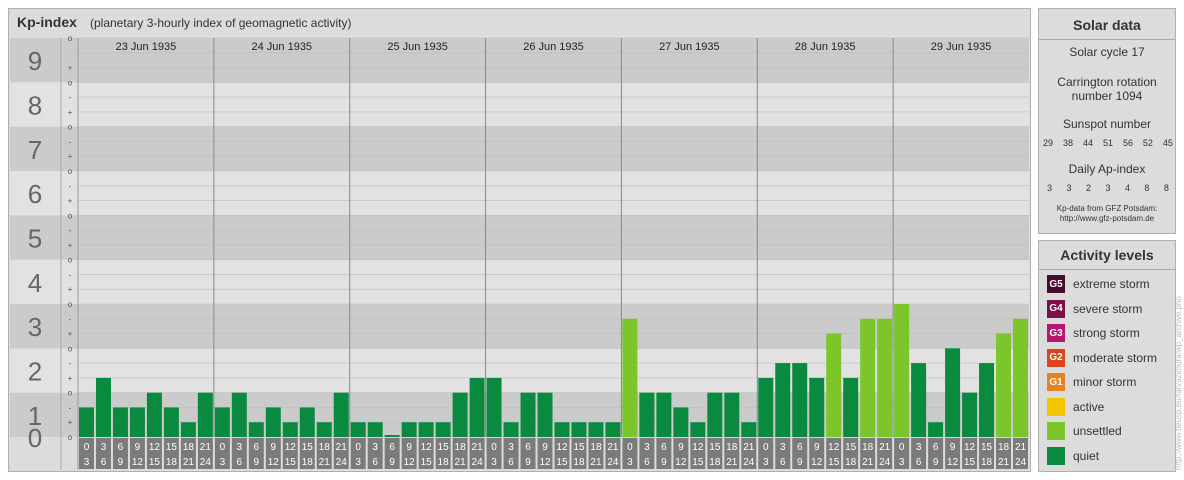 This screenshot has height=480, width=1184. I want to click on legend-swatch: G1, so click(1056, 382).